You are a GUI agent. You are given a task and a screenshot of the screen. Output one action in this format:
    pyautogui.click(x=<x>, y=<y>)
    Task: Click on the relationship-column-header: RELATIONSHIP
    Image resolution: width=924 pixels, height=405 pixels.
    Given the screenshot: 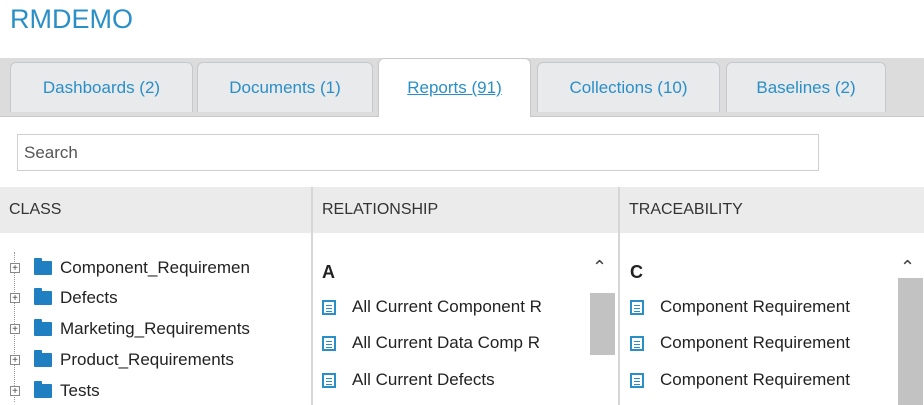 What is the action you would take?
    pyautogui.click(x=465, y=210)
    